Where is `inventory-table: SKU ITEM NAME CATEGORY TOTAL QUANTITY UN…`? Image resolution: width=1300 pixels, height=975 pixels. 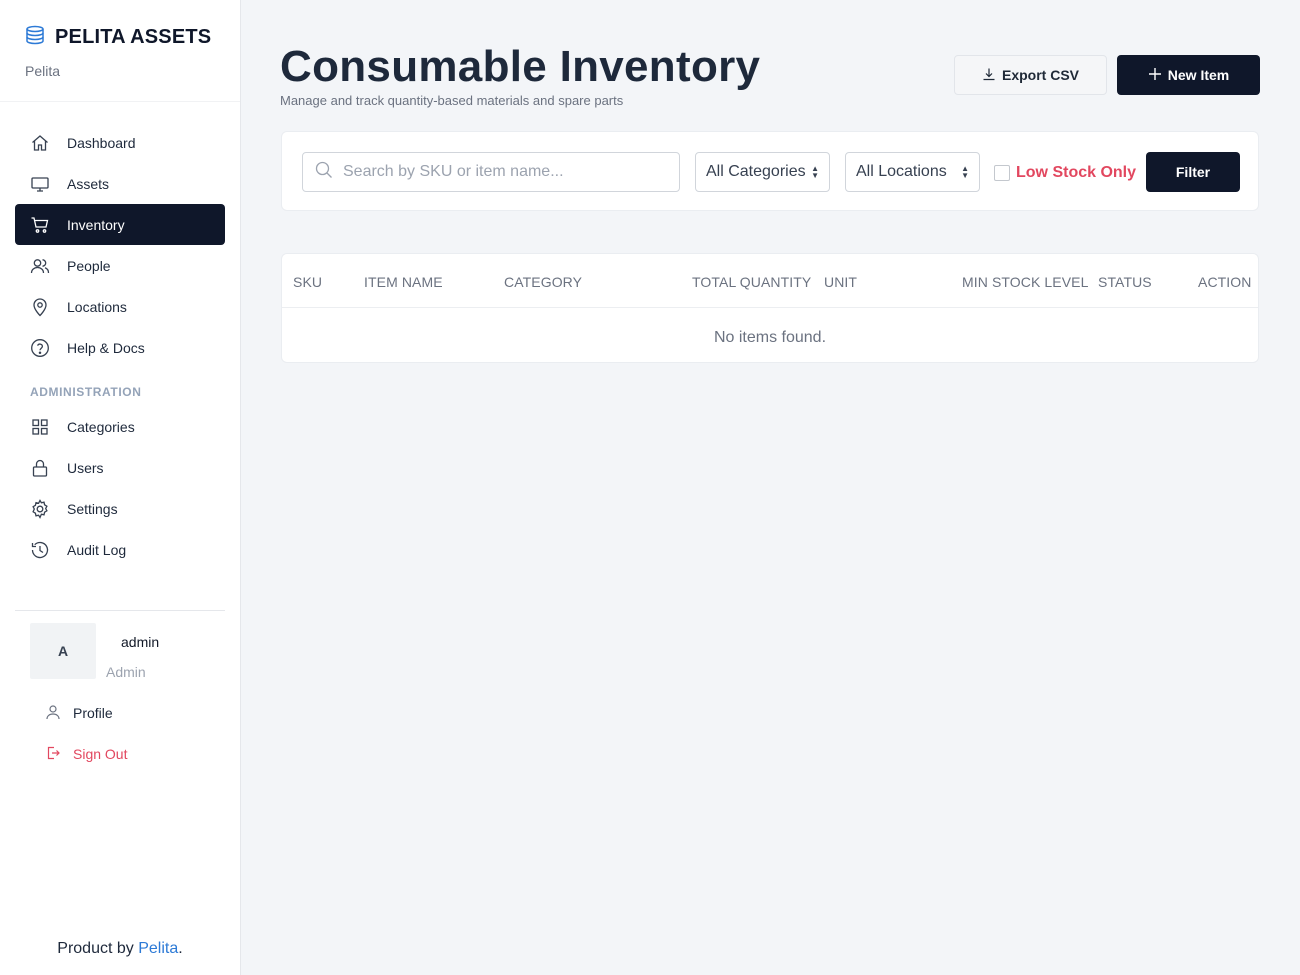 inventory-table: SKU ITEM NAME CATEGORY TOTAL QUANTITY UN… is located at coordinates (770, 308).